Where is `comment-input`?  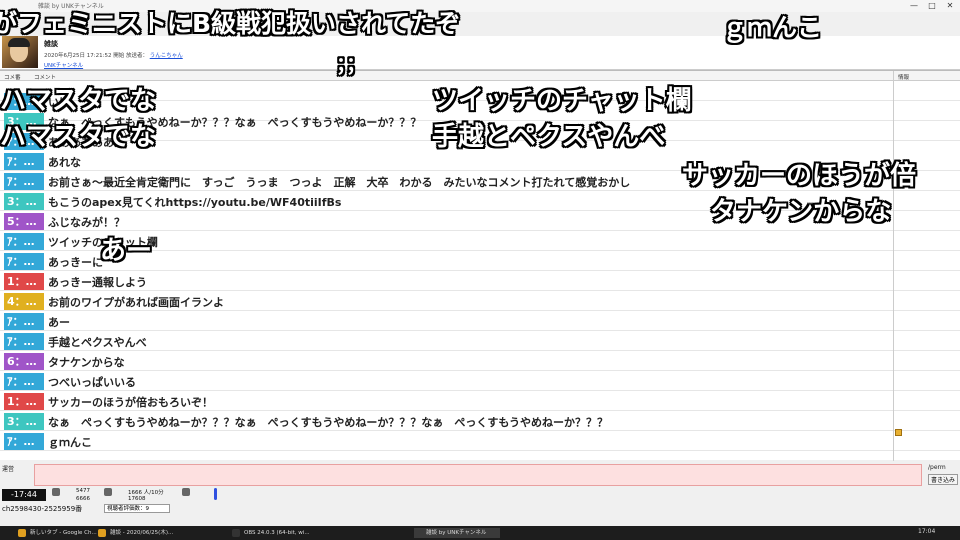 comment-input is located at coordinates (478, 475).